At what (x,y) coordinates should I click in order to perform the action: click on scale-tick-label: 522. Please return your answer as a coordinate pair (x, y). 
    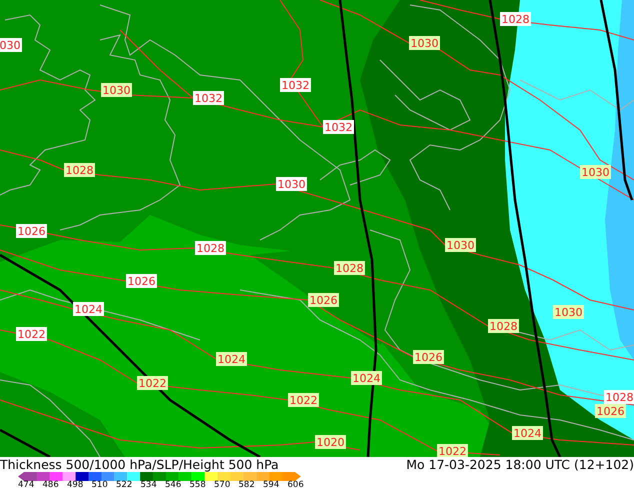
    Looking at the image, I should click on (125, 485).